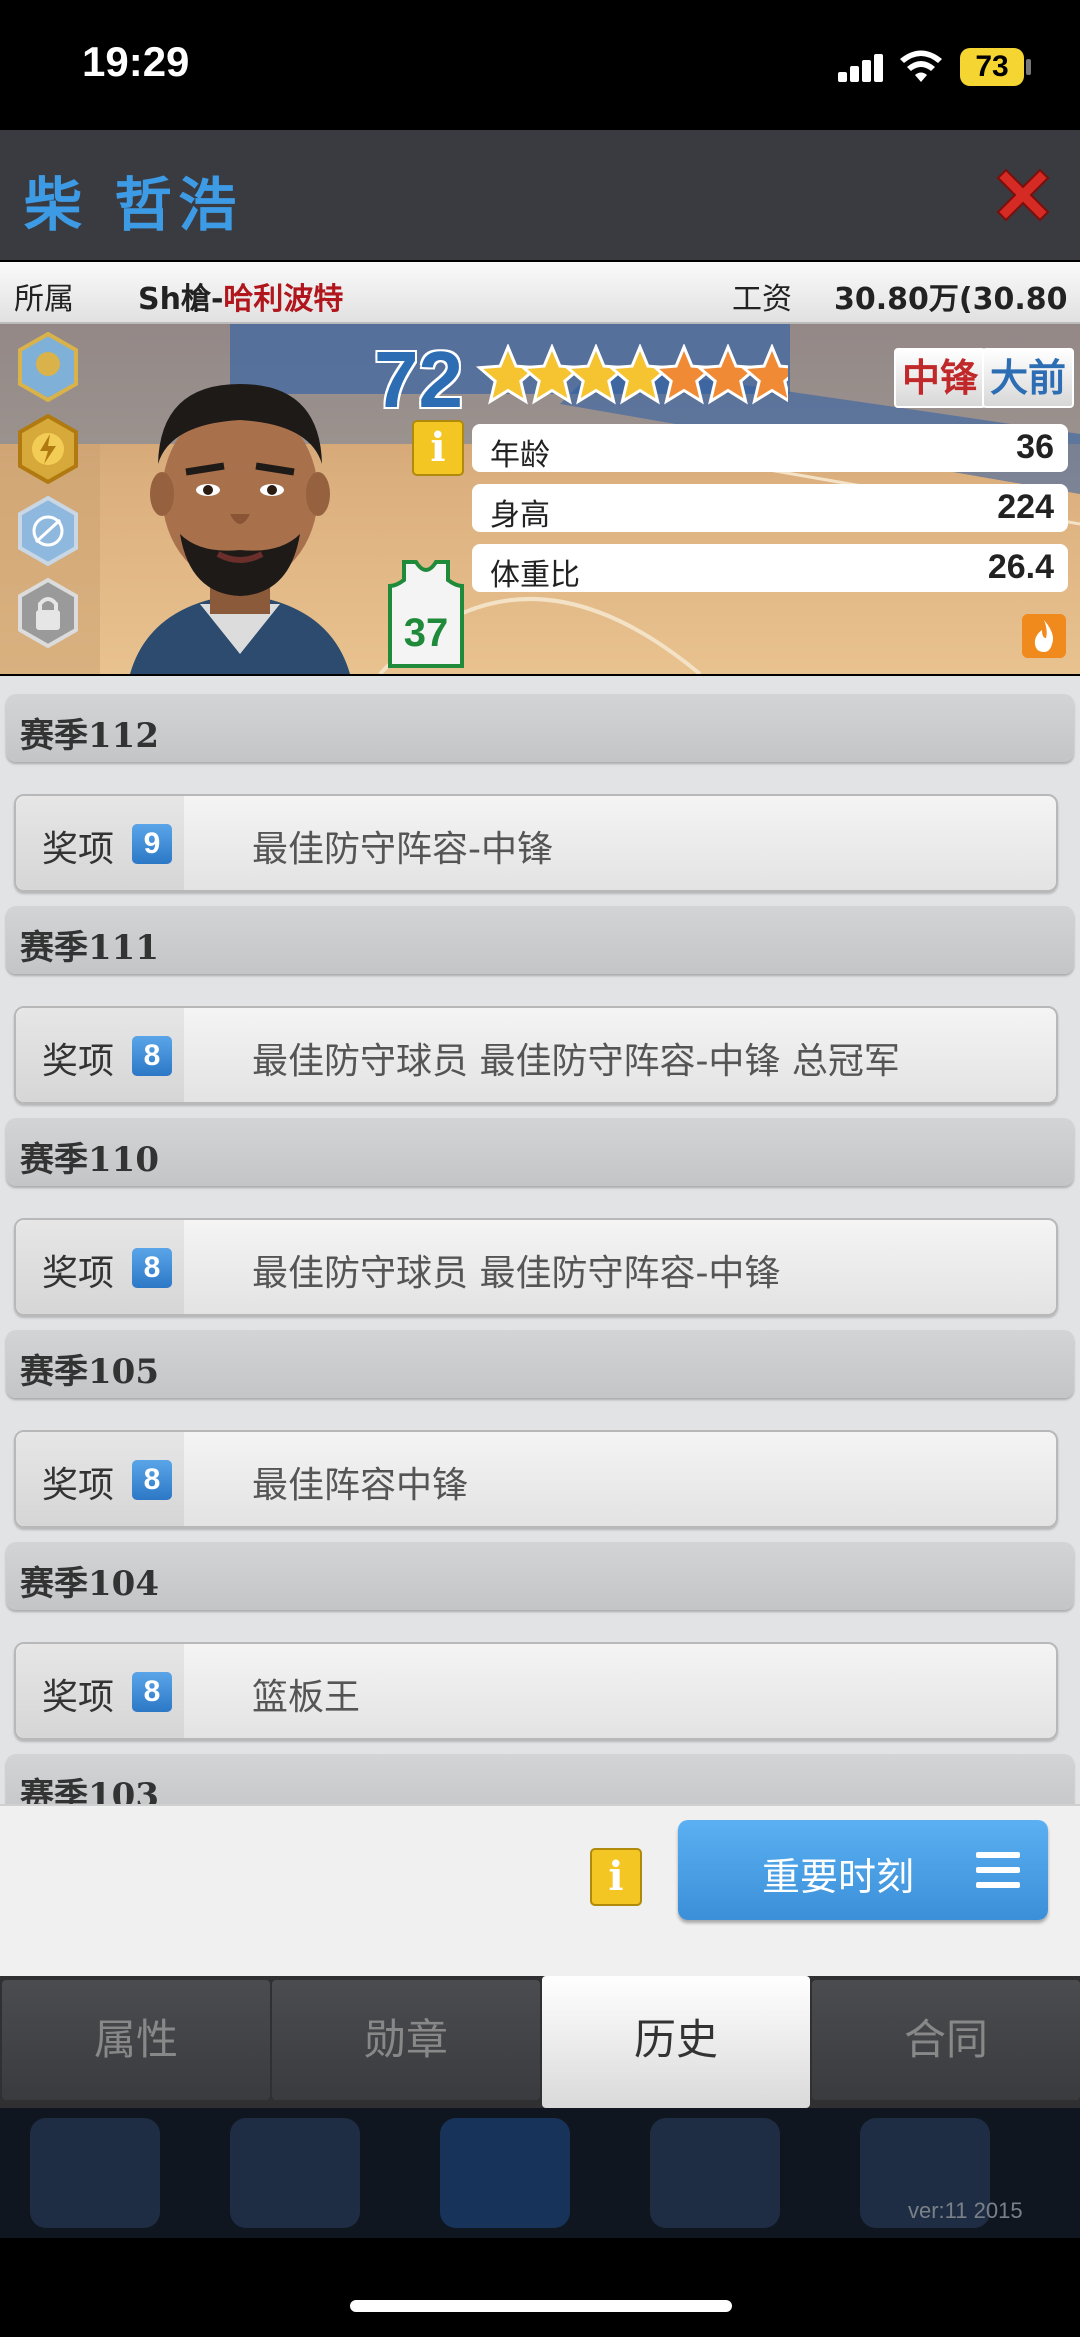 Image resolution: width=1080 pixels, height=2337 pixels. I want to click on stat-value: 36, so click(1035, 447).